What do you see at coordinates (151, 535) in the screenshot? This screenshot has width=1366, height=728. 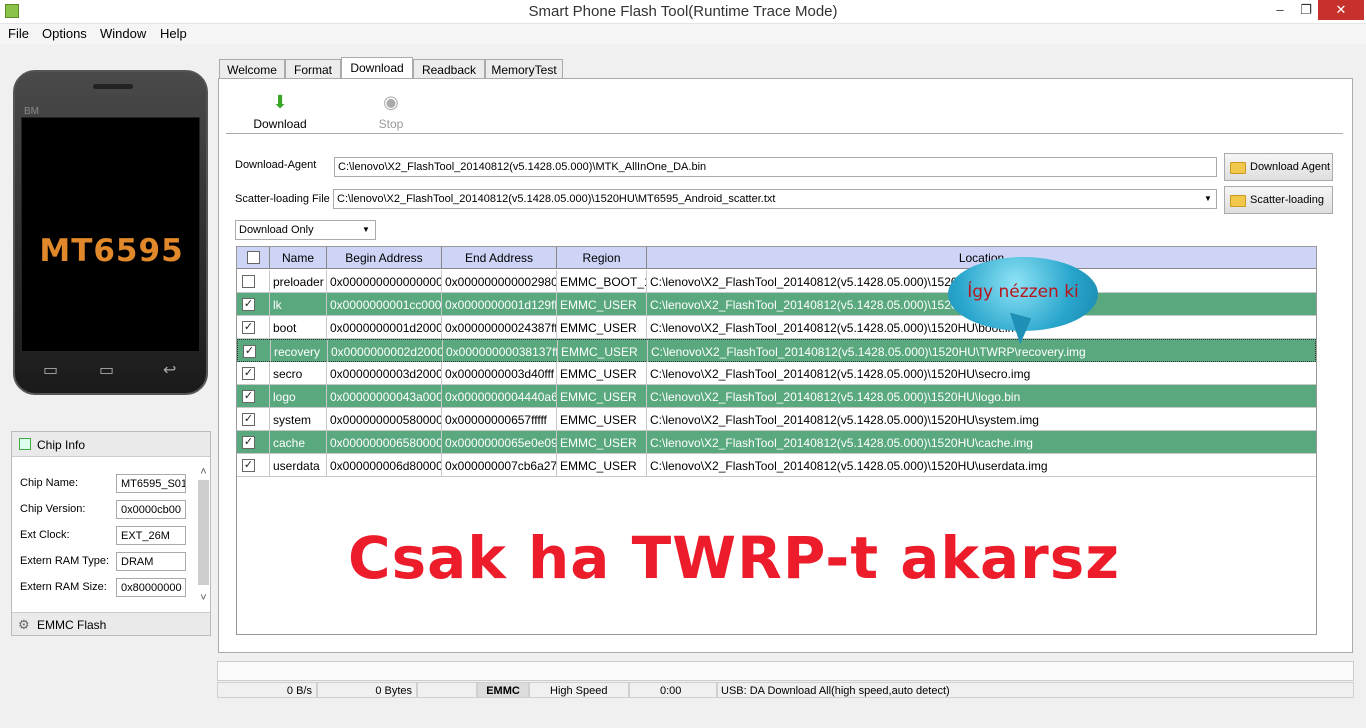 I see `ext-clock-value: EXT_26M` at bounding box center [151, 535].